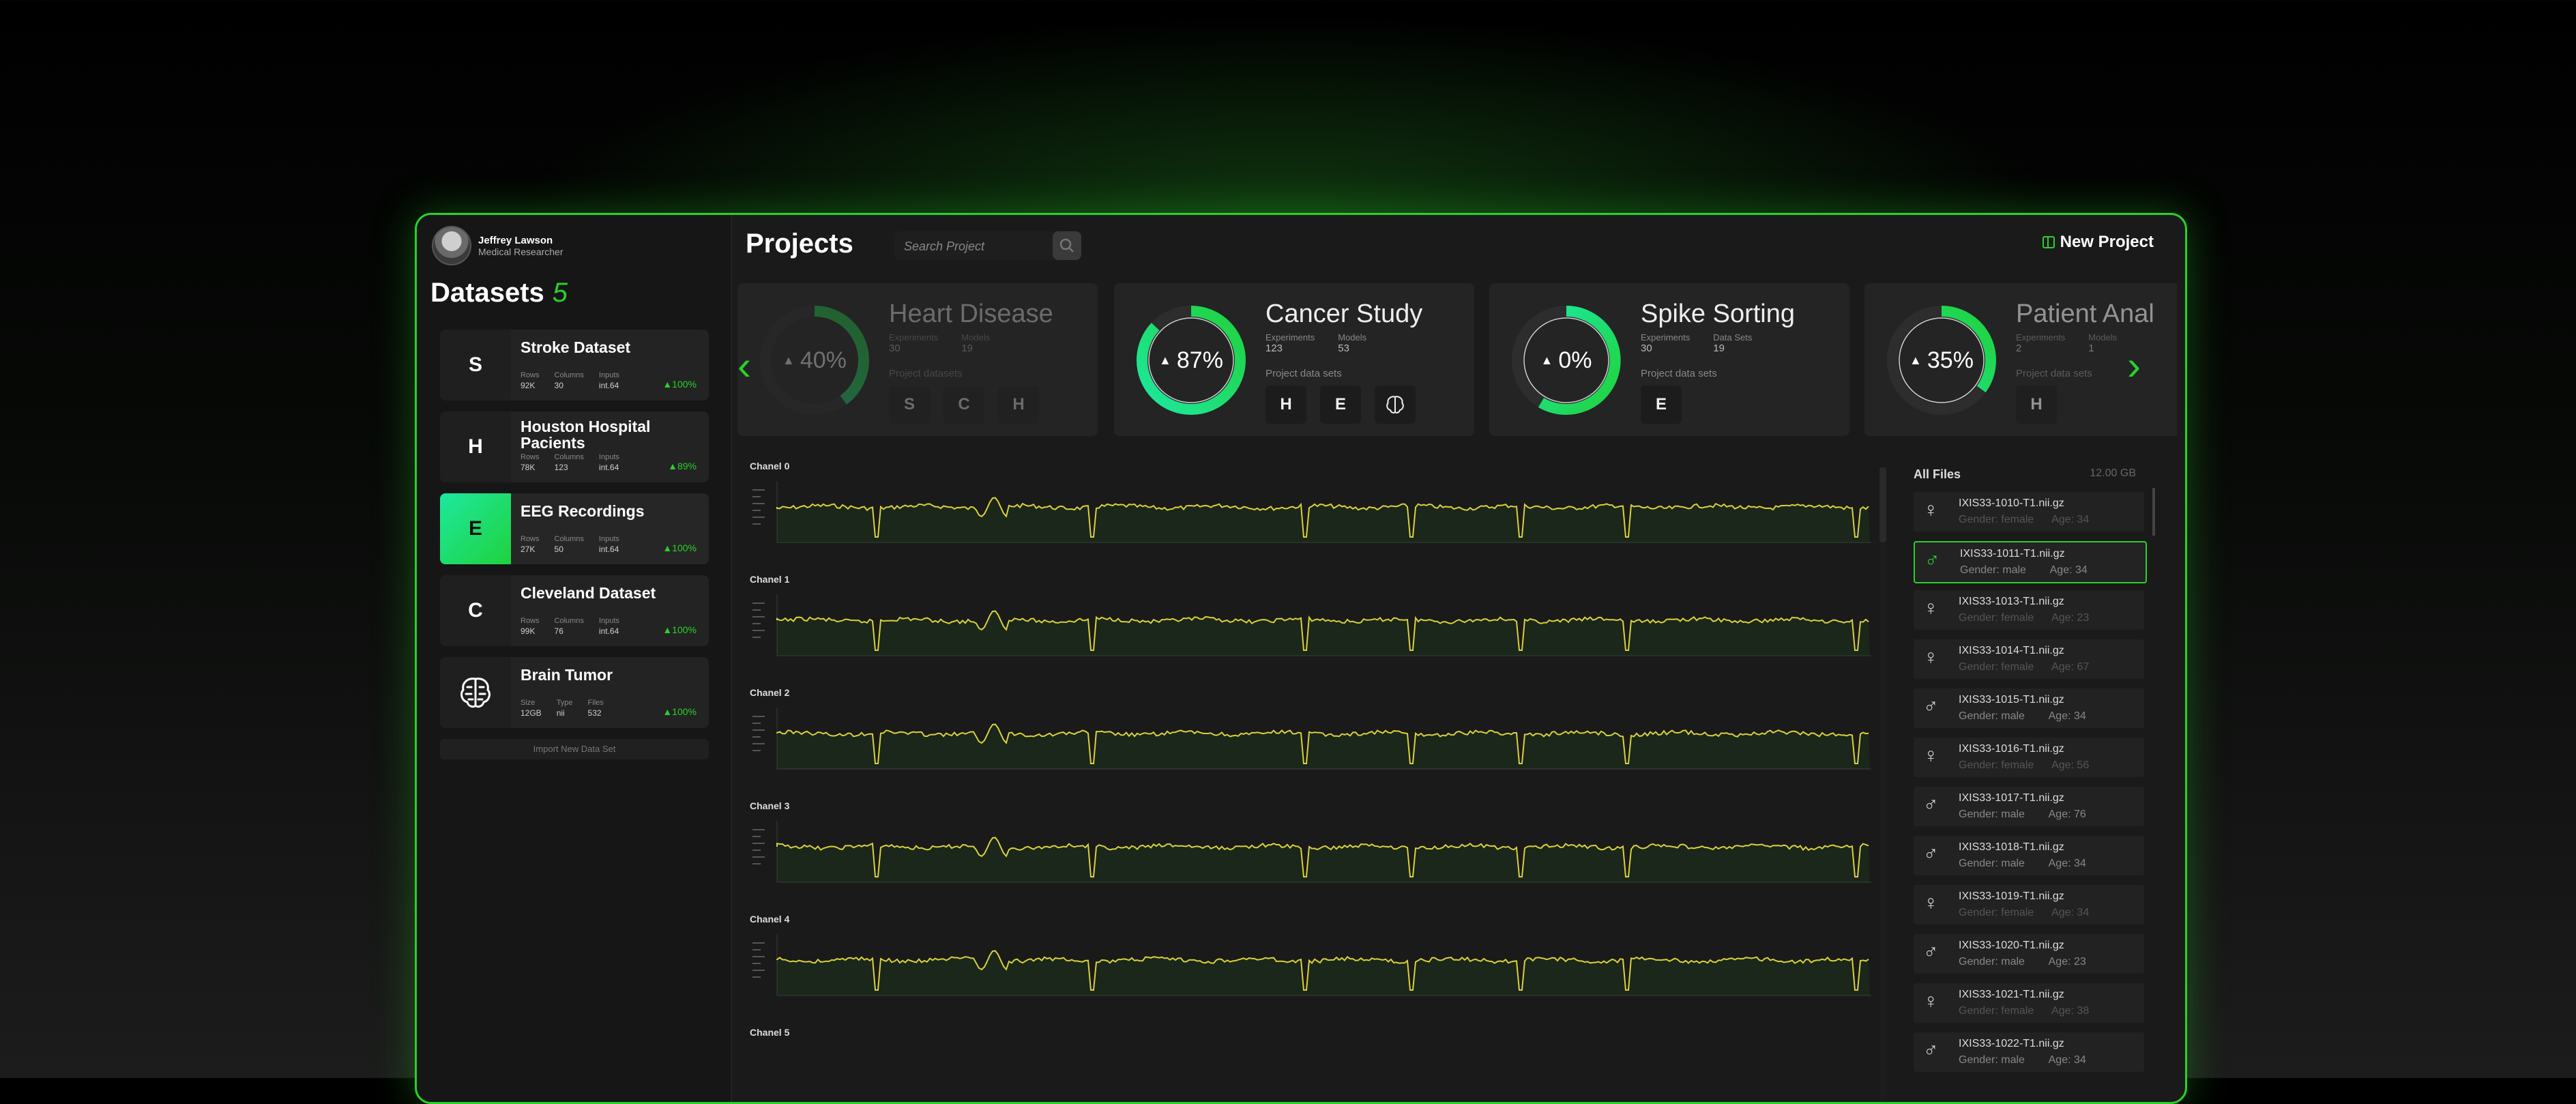 Image resolution: width=2576 pixels, height=1104 pixels. What do you see at coordinates (1067, 245) in the screenshot?
I see `search-button` at bounding box center [1067, 245].